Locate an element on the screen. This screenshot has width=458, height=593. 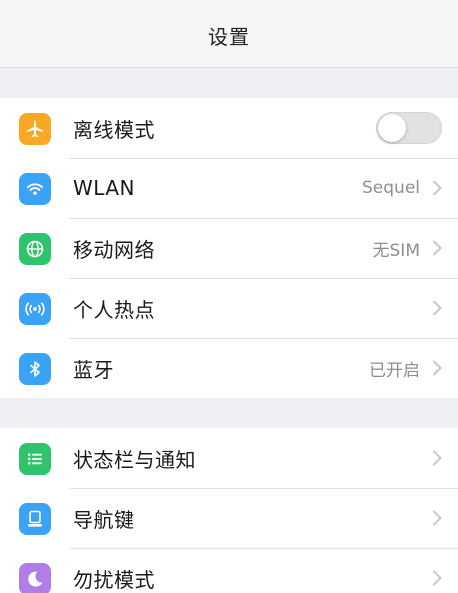
mobile-network-row: 移动网络 无SIM is located at coordinates (229, 248).